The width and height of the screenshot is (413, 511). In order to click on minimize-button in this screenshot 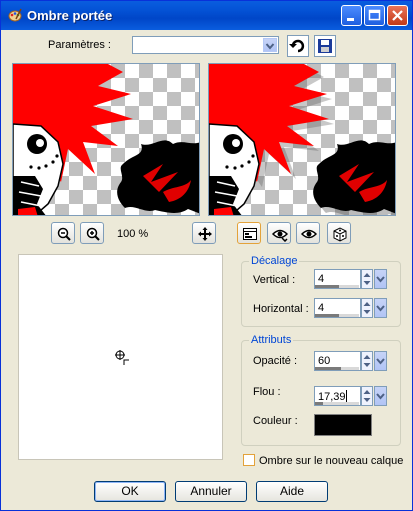, I will do `click(351, 15)`.